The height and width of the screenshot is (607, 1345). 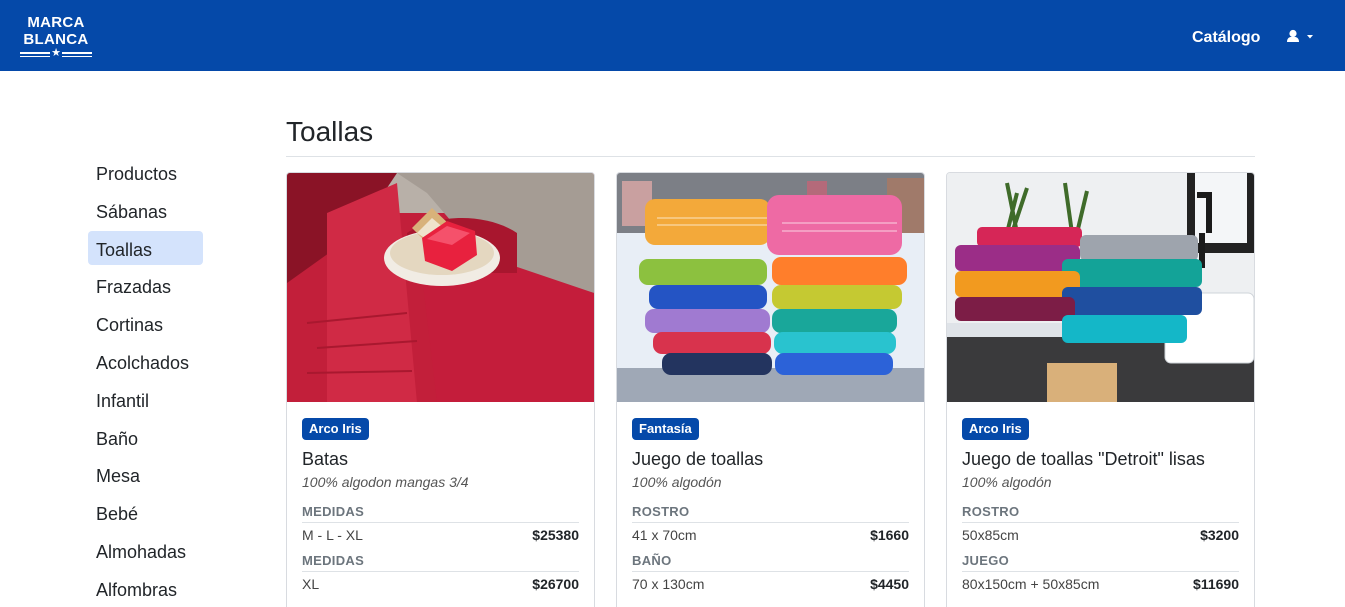 I want to click on brand-logo: MARCA BLANCA ★, so click(x=56, y=37).